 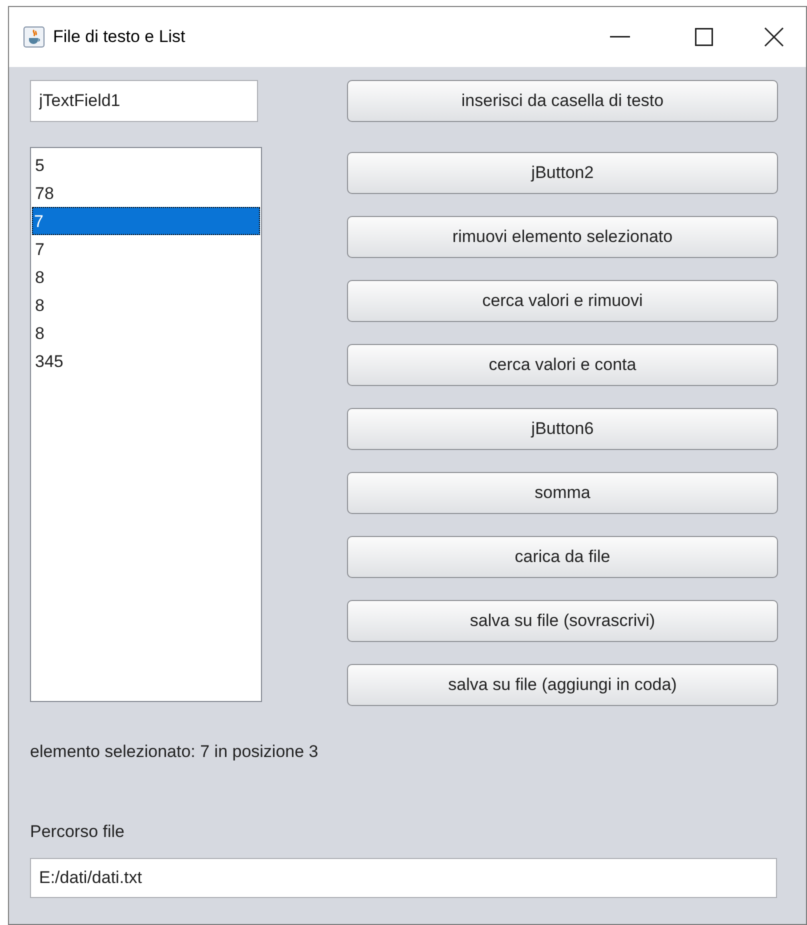 What do you see at coordinates (704, 37) in the screenshot?
I see `maximize-icon` at bounding box center [704, 37].